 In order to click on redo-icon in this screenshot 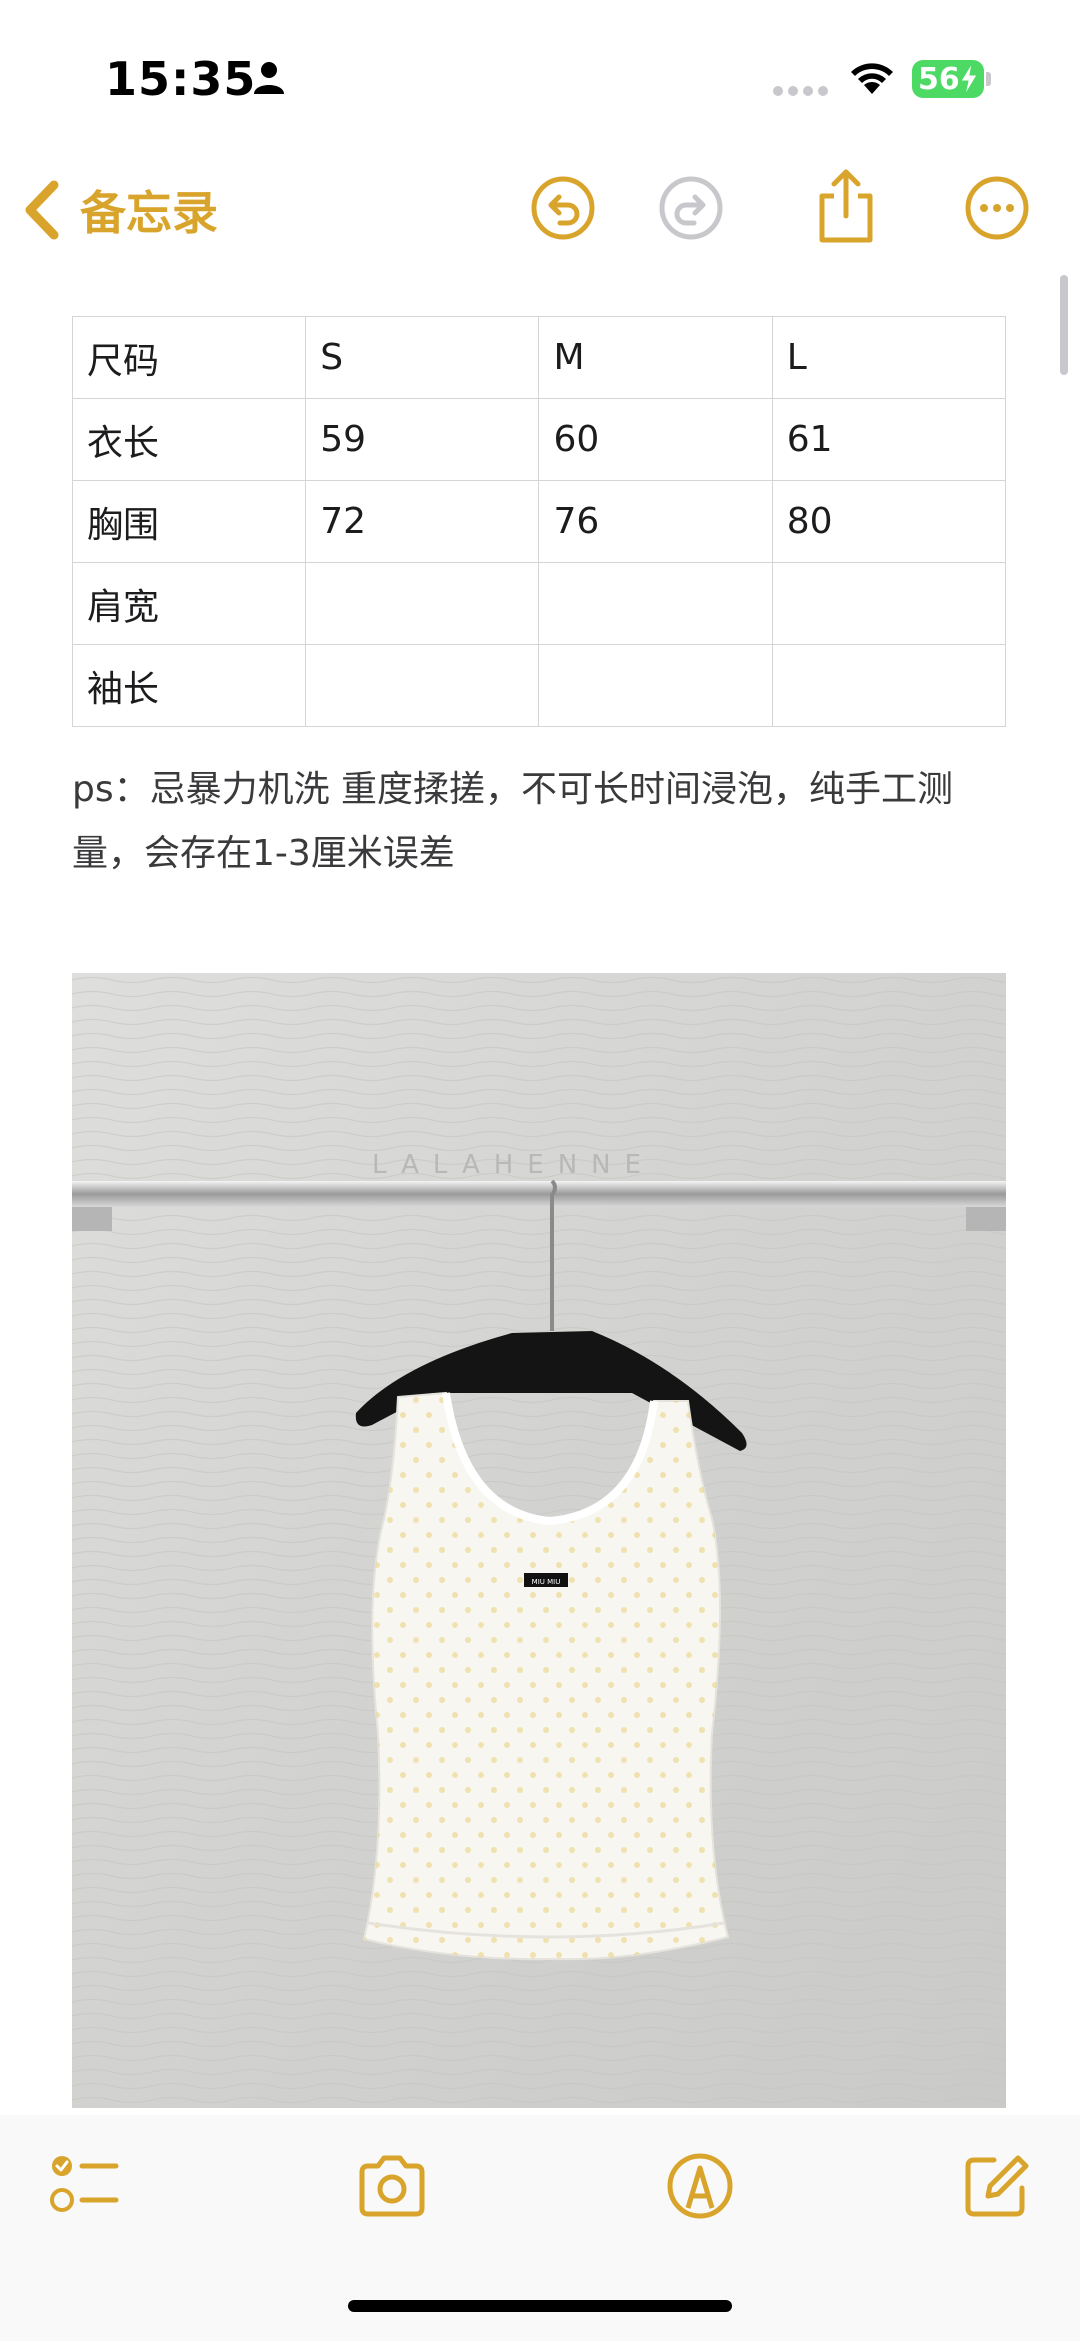, I will do `click(691, 208)`.